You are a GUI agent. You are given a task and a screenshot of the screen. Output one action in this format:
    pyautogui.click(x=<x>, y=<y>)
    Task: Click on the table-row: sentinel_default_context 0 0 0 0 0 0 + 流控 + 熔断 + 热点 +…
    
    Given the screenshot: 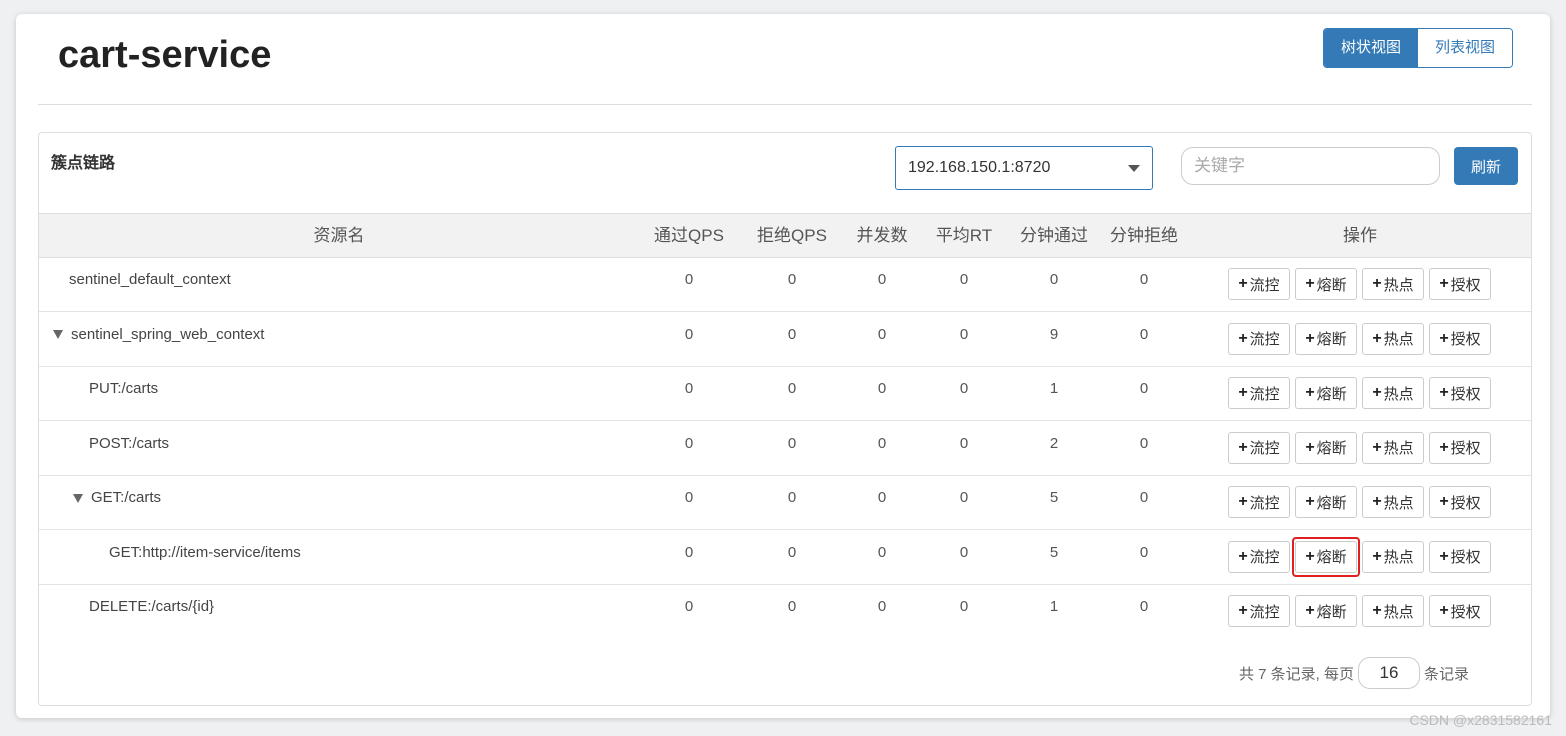 What is the action you would take?
    pyautogui.click(x=785, y=285)
    